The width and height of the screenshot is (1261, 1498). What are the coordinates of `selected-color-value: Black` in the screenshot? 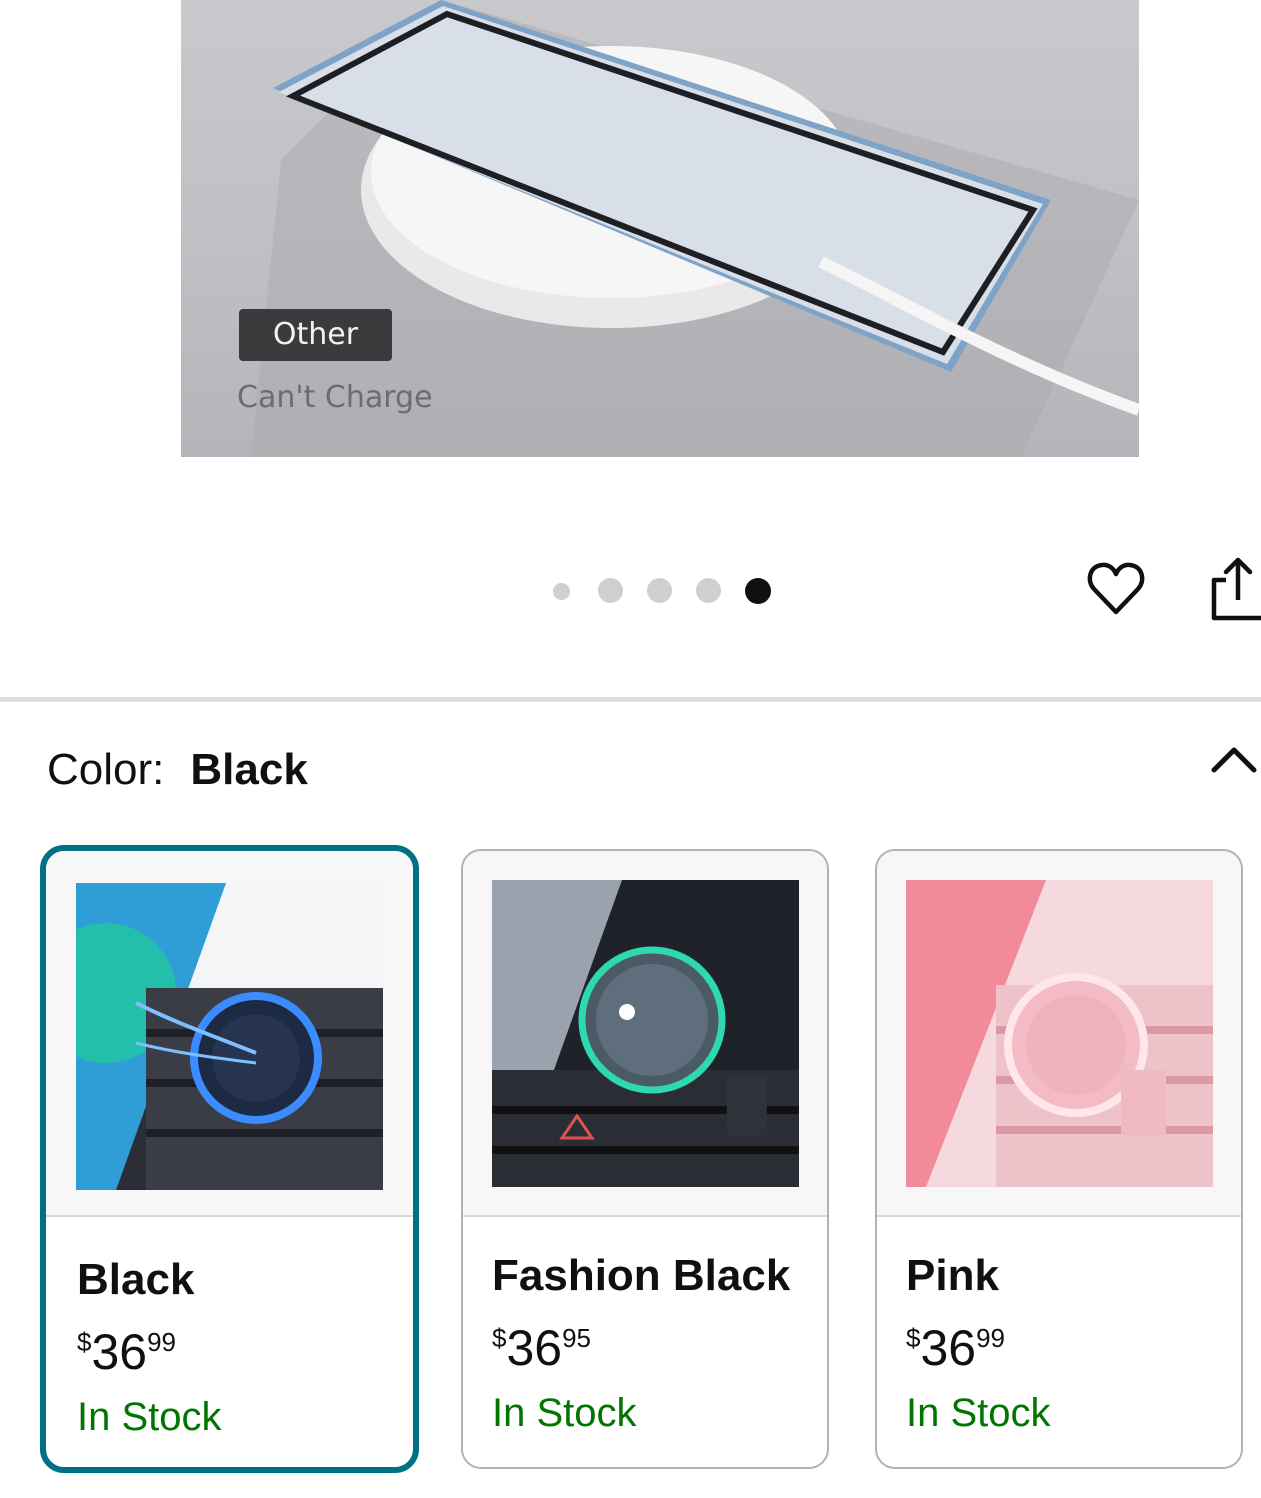 It's located at (249, 769).